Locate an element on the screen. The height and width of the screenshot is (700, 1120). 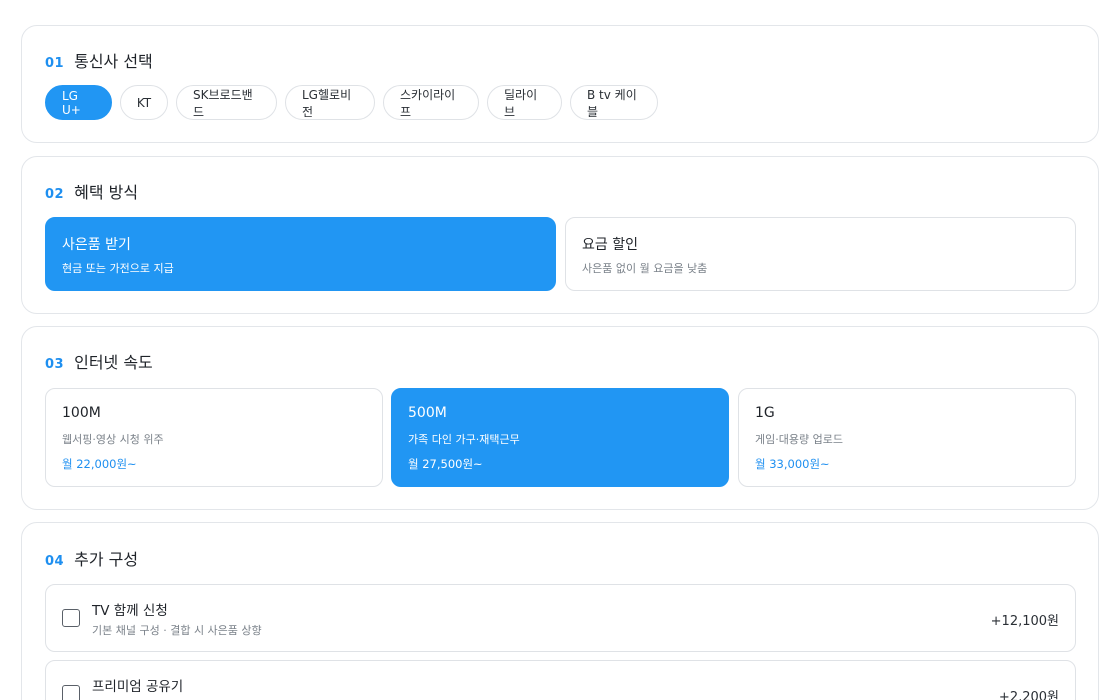
section-label: 추가 구성 is located at coordinates (106, 559).